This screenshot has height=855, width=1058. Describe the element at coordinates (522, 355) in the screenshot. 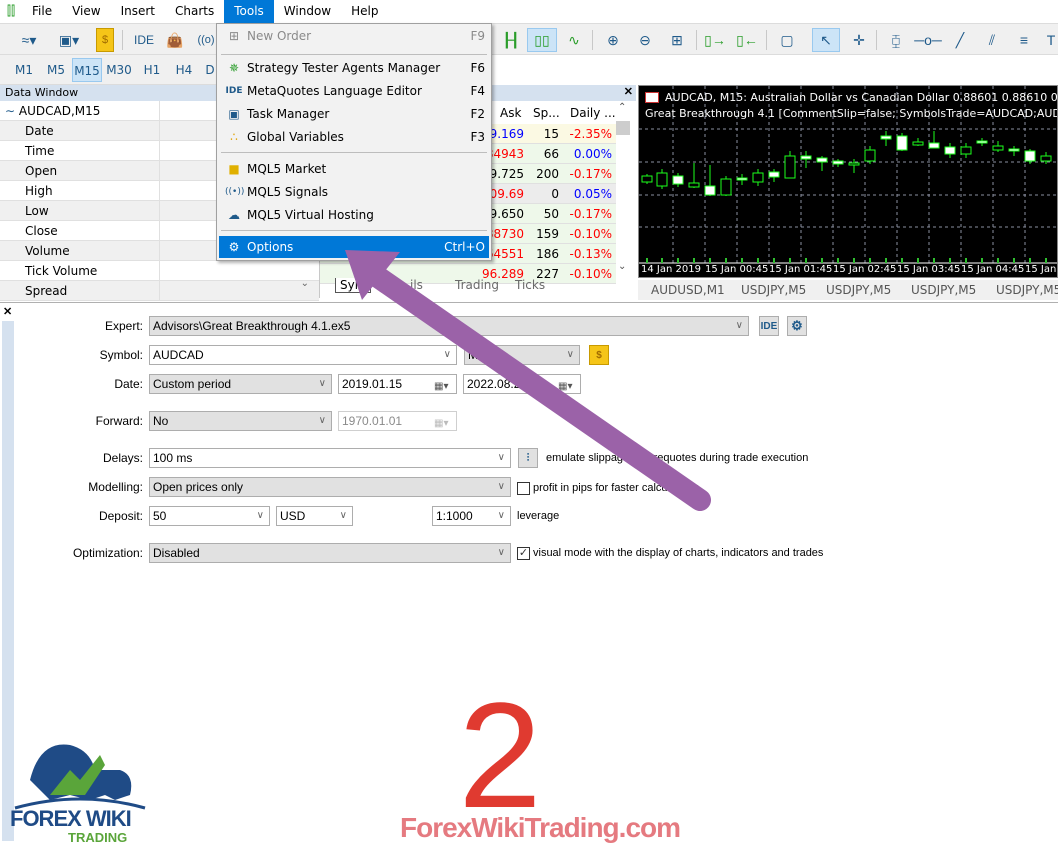

I see `timeframe-select: M ∨` at that location.